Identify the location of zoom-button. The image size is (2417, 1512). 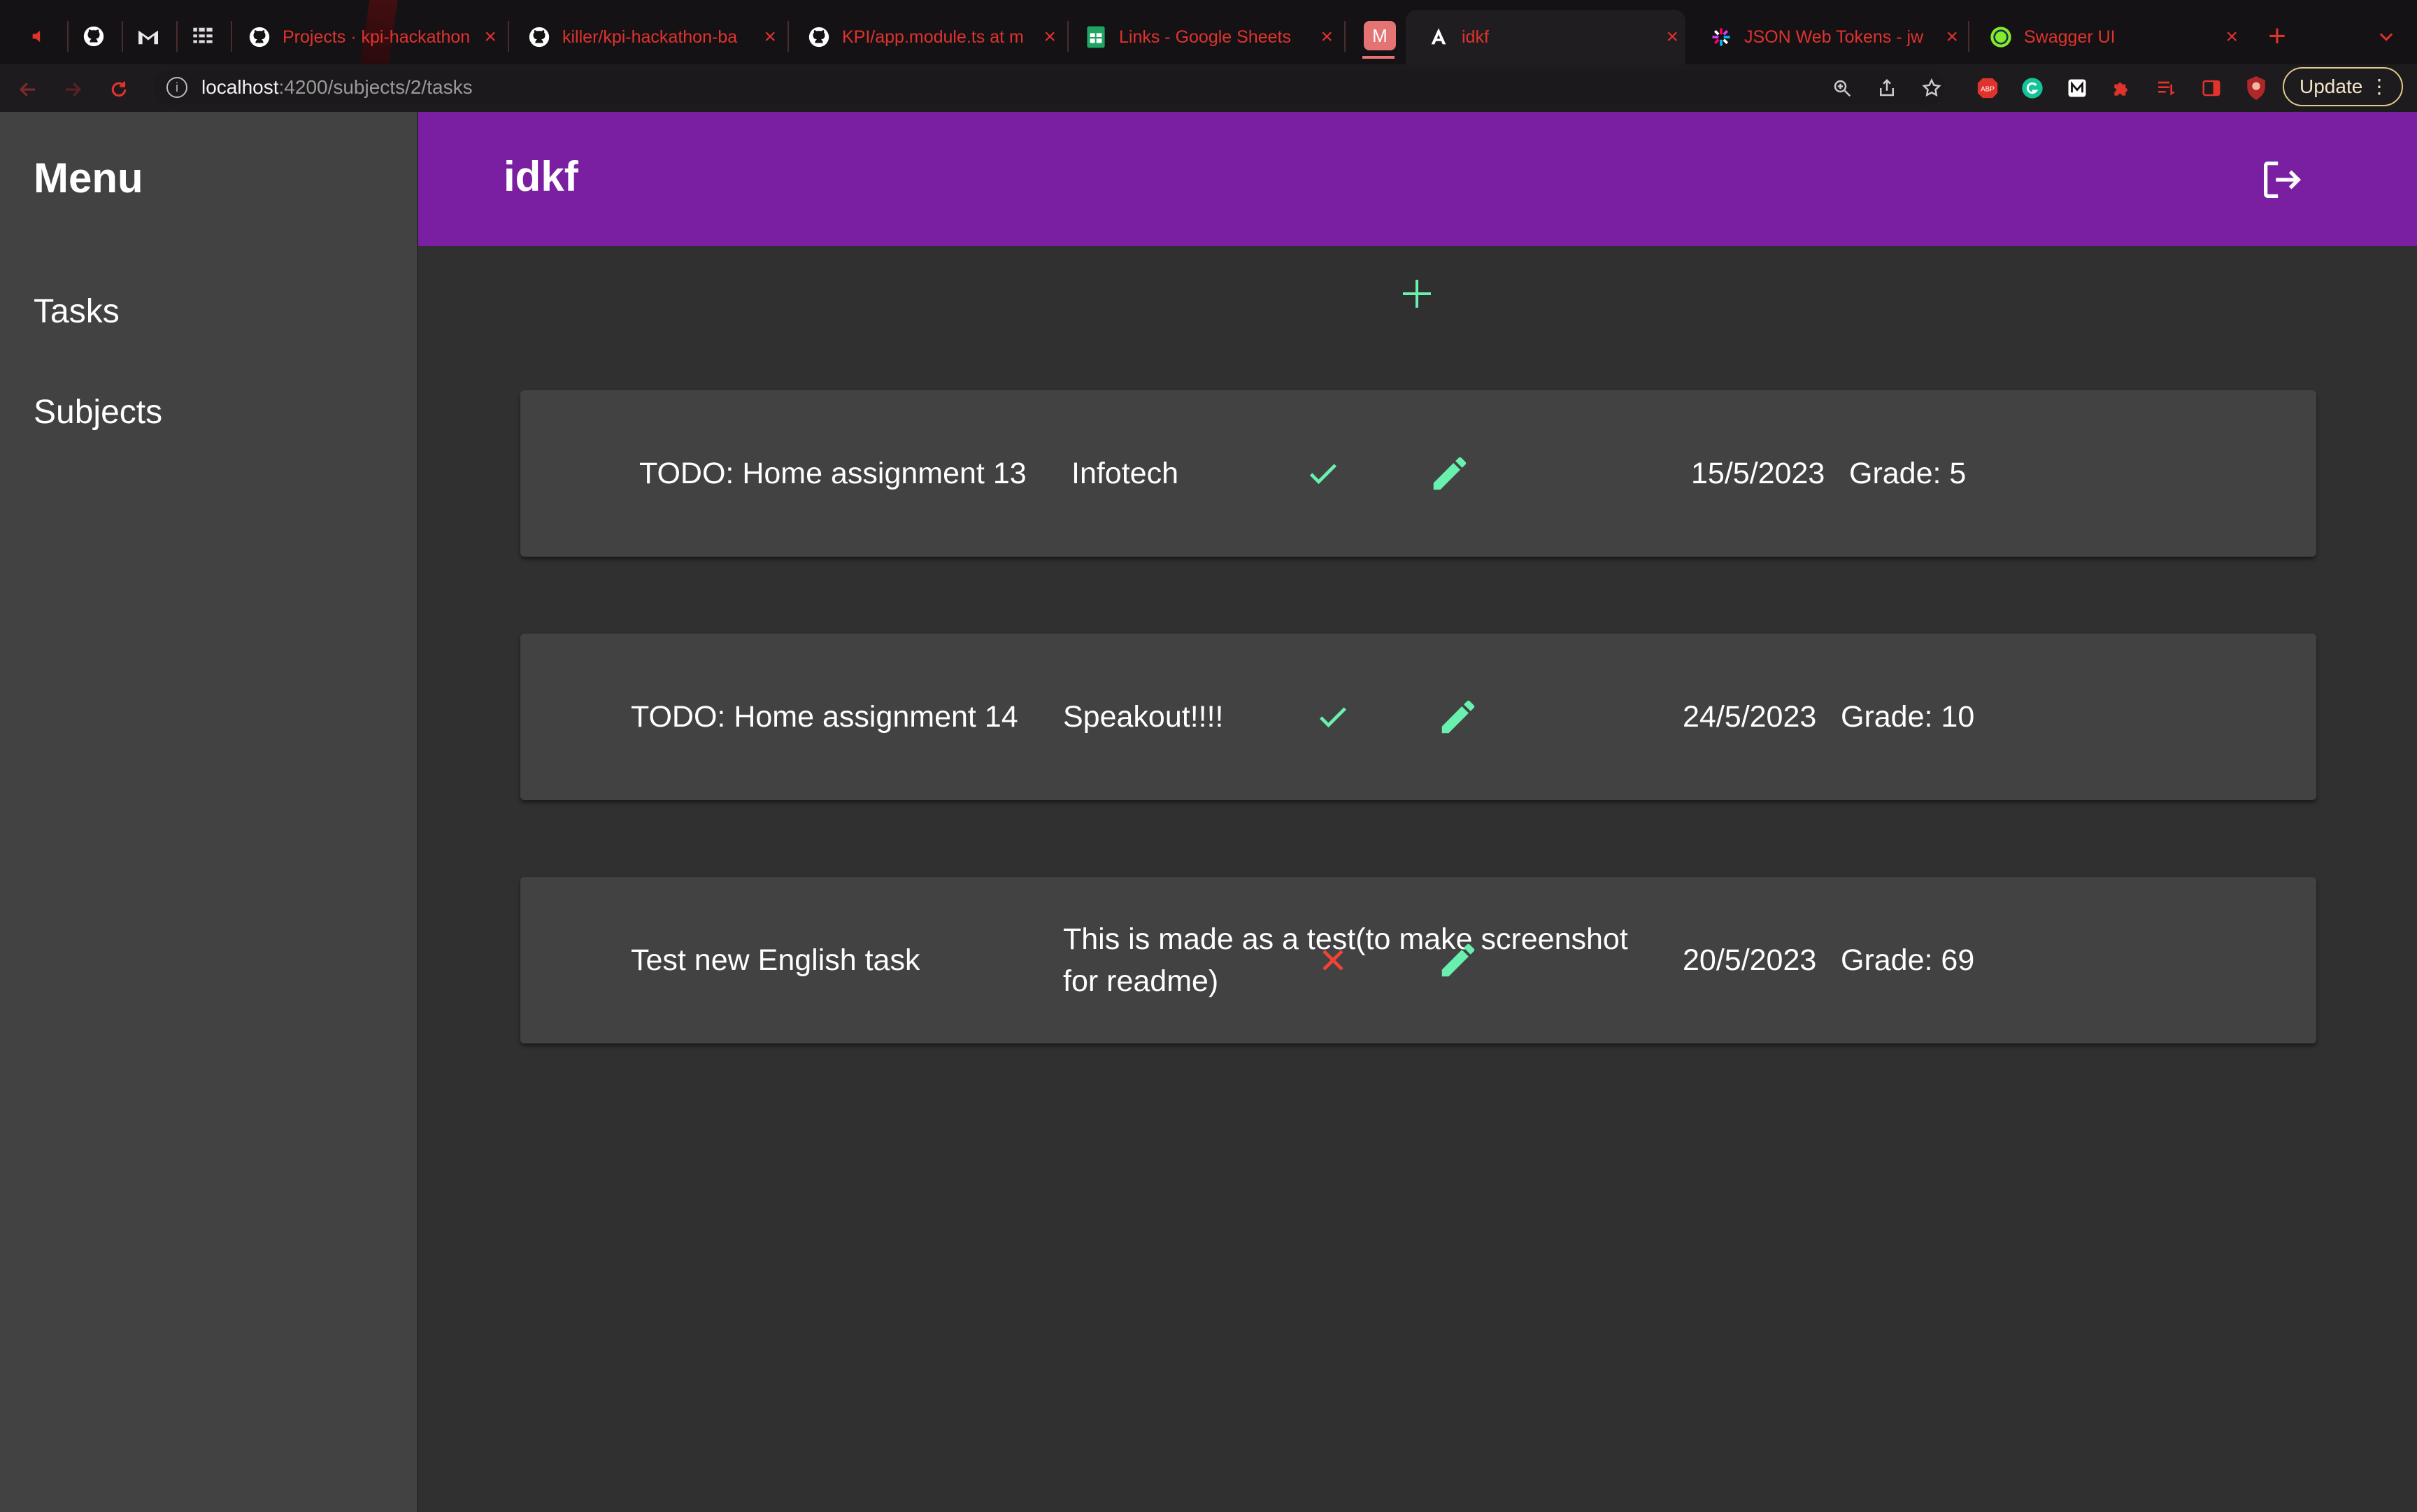
(1842, 88).